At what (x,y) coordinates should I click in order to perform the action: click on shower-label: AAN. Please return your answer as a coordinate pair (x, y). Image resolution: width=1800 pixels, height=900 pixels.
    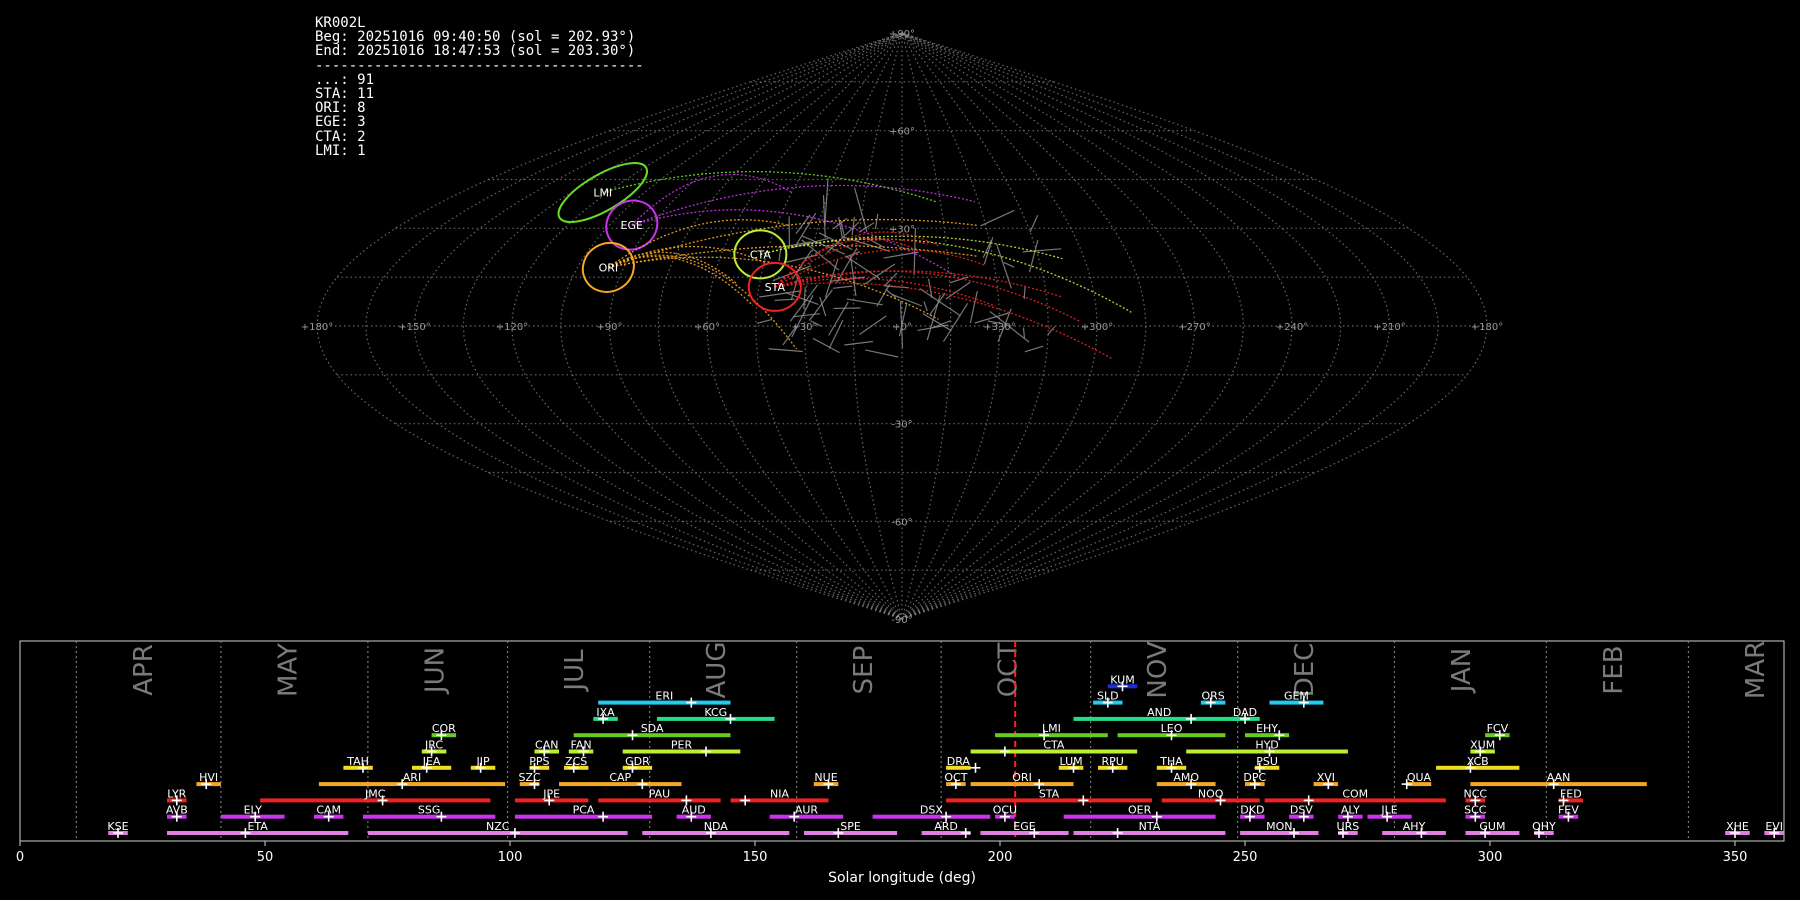
    Looking at the image, I should click on (1559, 777).